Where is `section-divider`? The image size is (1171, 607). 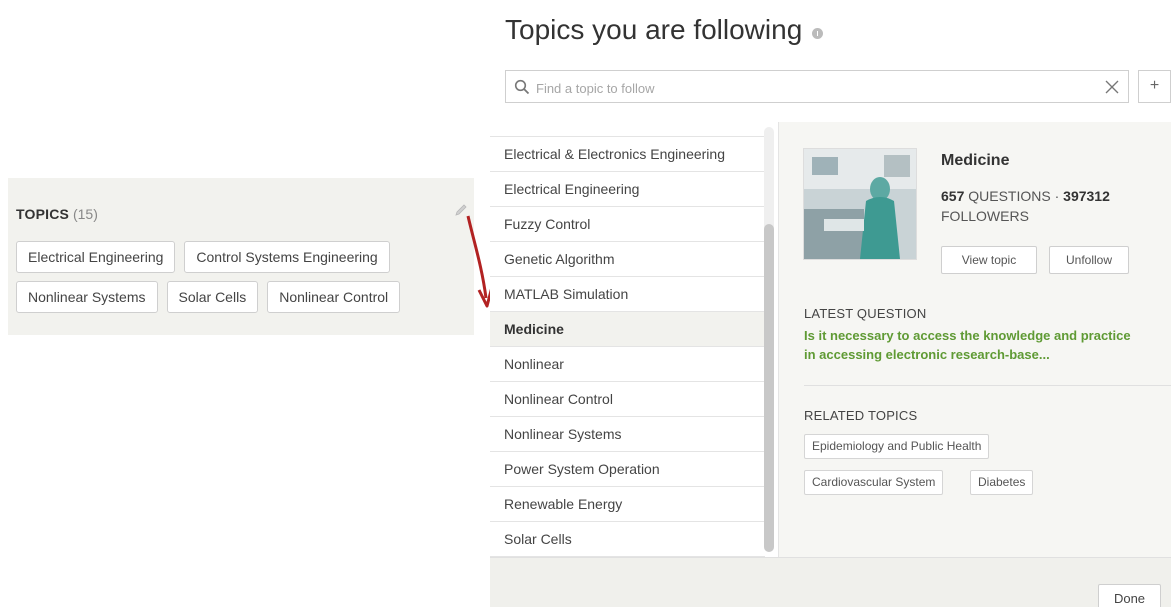 section-divider is located at coordinates (987, 385).